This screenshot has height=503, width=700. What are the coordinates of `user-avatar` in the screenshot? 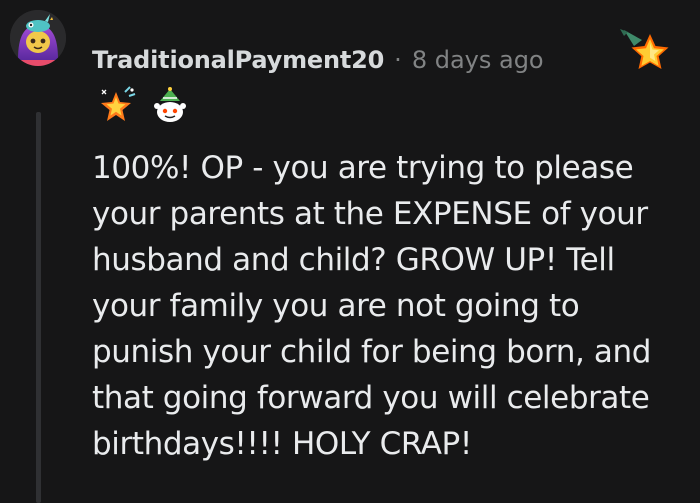 It's located at (38, 38).